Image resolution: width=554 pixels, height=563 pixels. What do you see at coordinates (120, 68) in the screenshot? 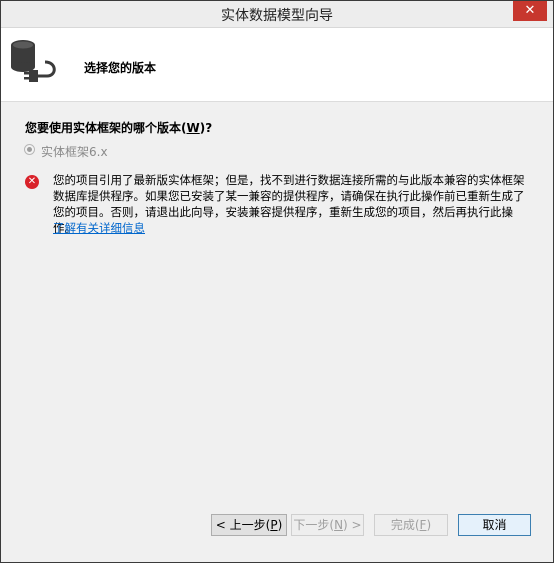
I see `page-title: 选择您的版本` at bounding box center [120, 68].